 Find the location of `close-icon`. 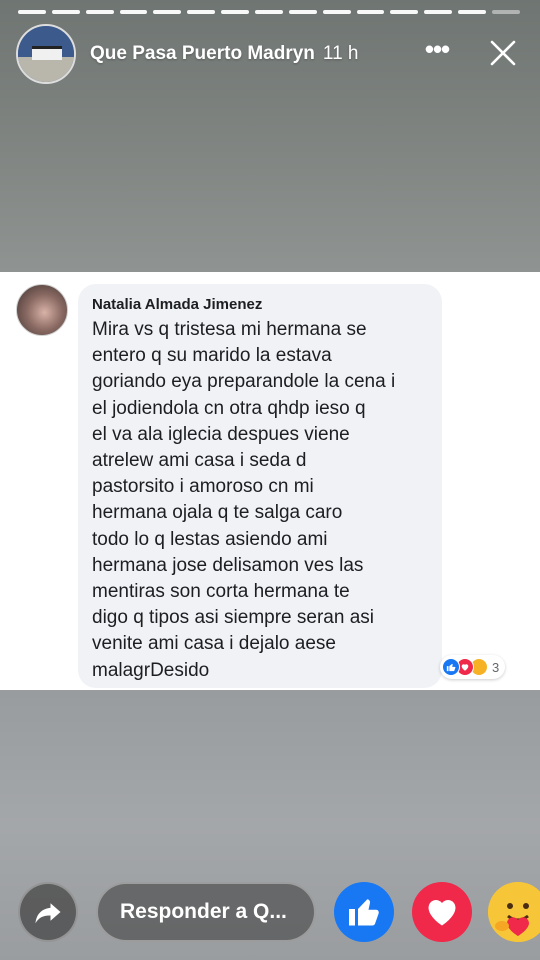

close-icon is located at coordinates (503, 53).